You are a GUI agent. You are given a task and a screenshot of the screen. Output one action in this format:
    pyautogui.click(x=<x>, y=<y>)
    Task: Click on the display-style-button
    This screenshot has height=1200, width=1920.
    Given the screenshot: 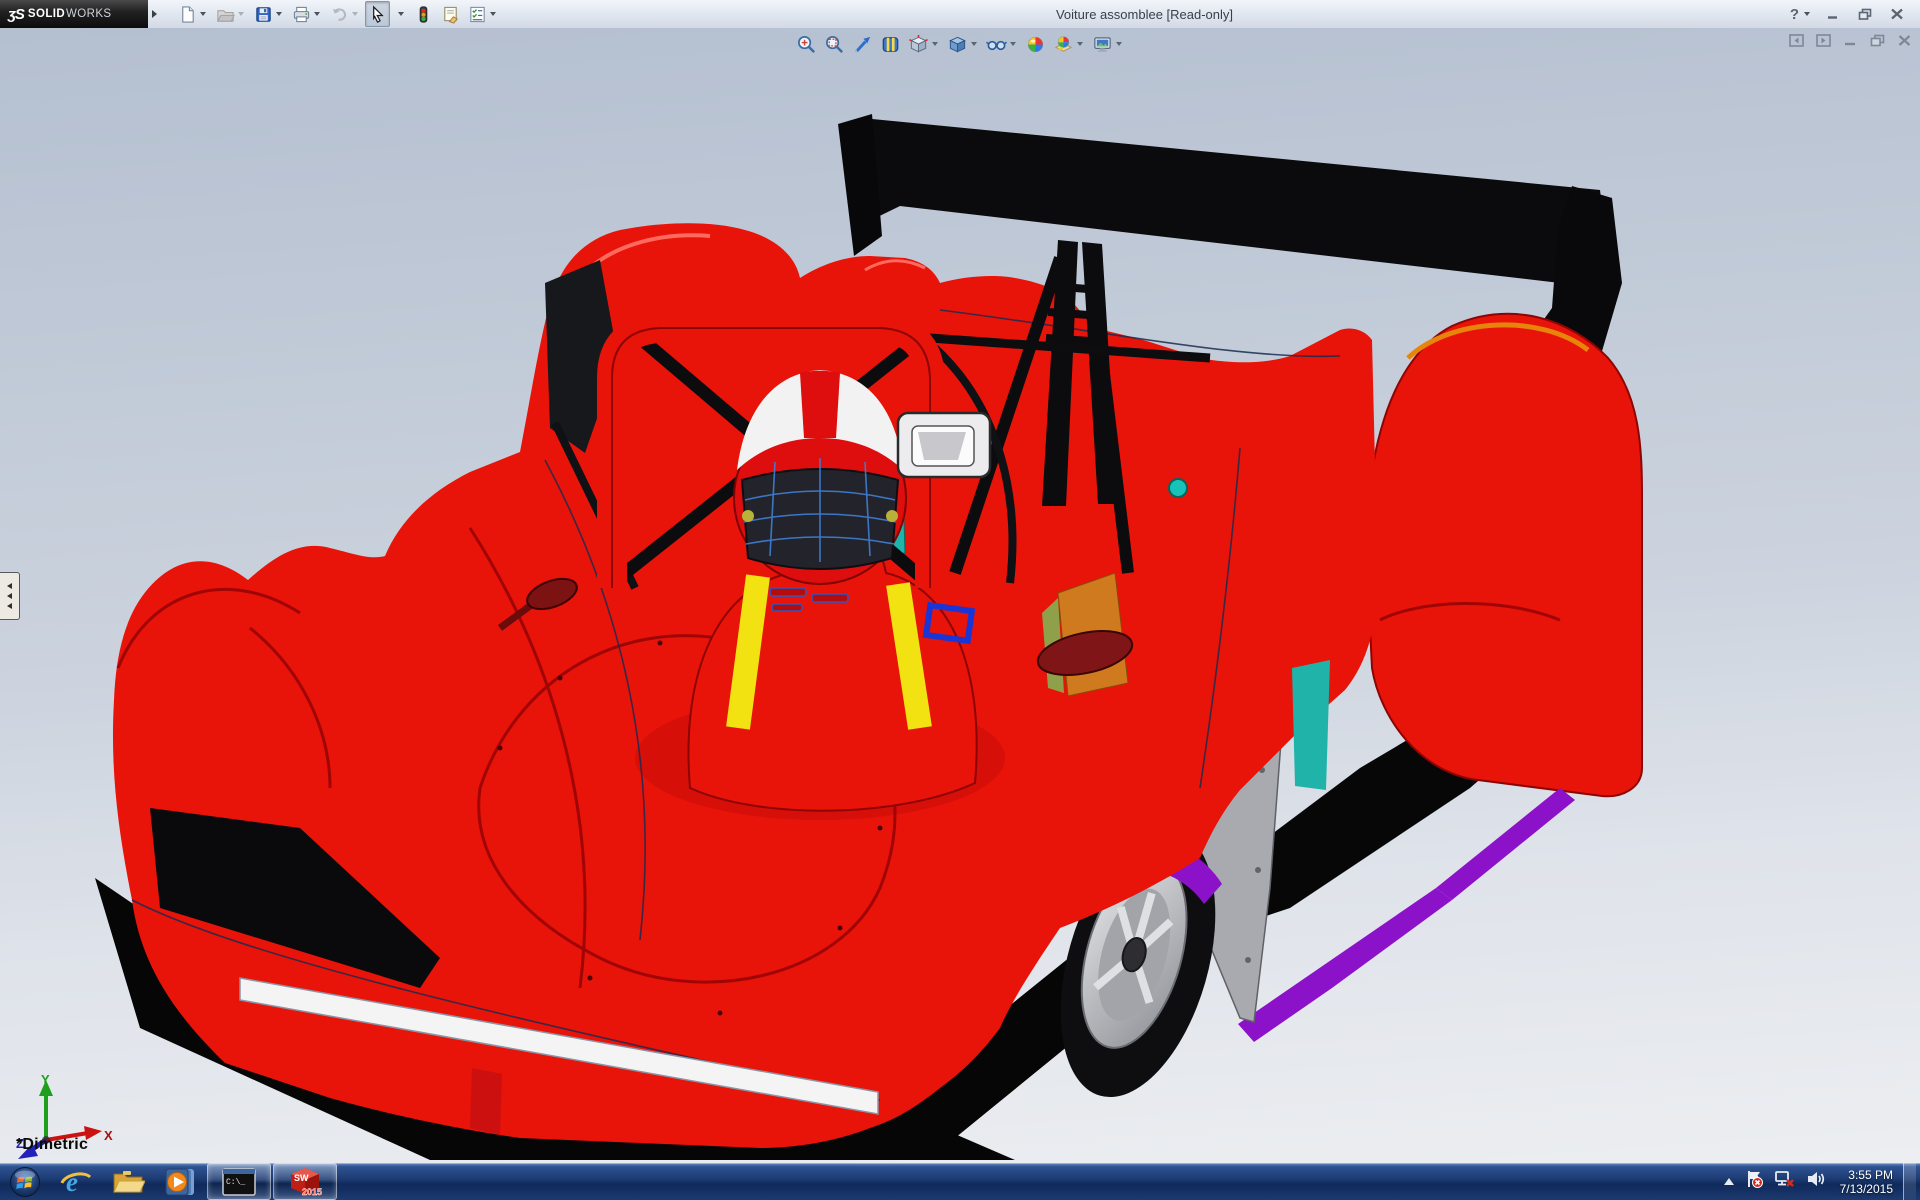 What is the action you would take?
    pyautogui.click(x=963, y=44)
    